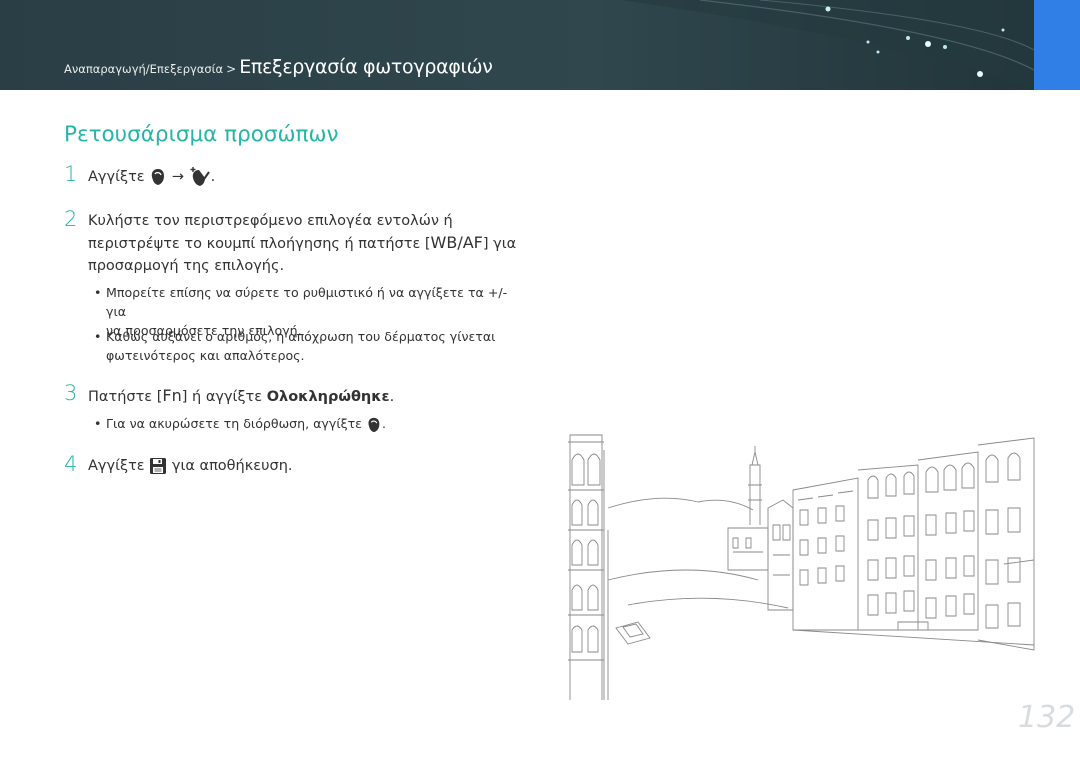 The width and height of the screenshot is (1080, 765). I want to click on face-retouch-icon, so click(200, 176).